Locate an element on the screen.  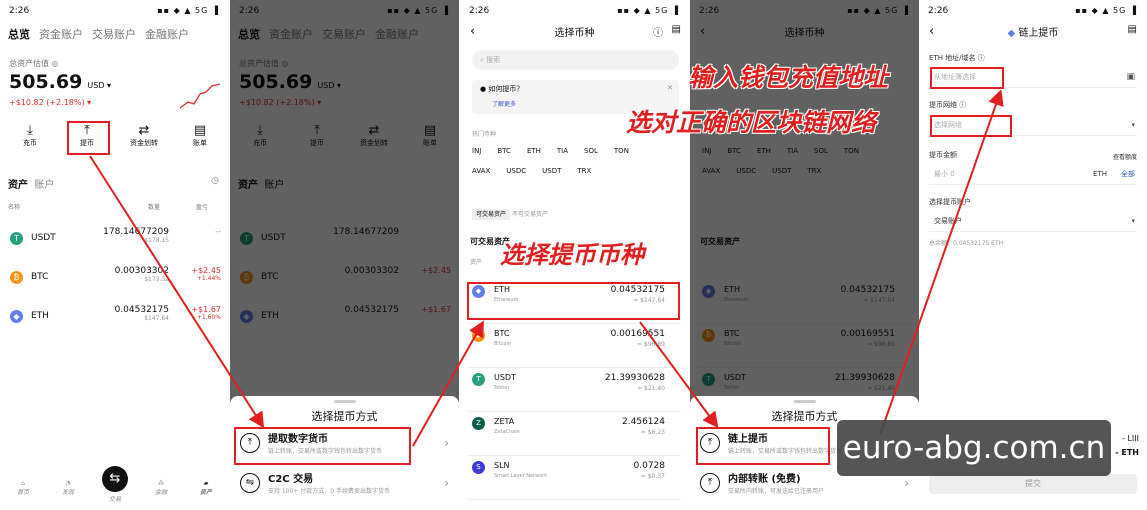
deposit-button: ⤓充币 is located at coordinates (30, 135).